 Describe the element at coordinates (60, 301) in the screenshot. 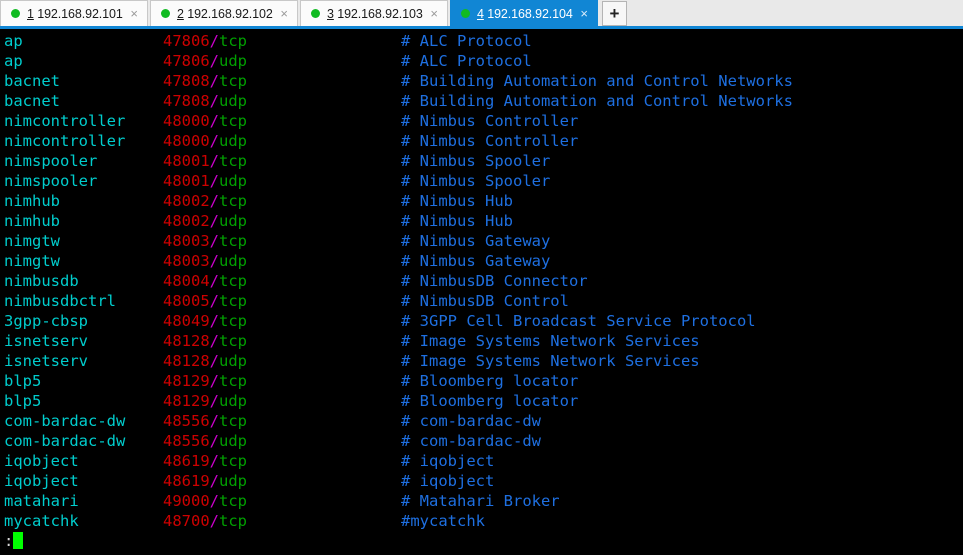

I see `service-name: nimbusdbctrl` at that location.